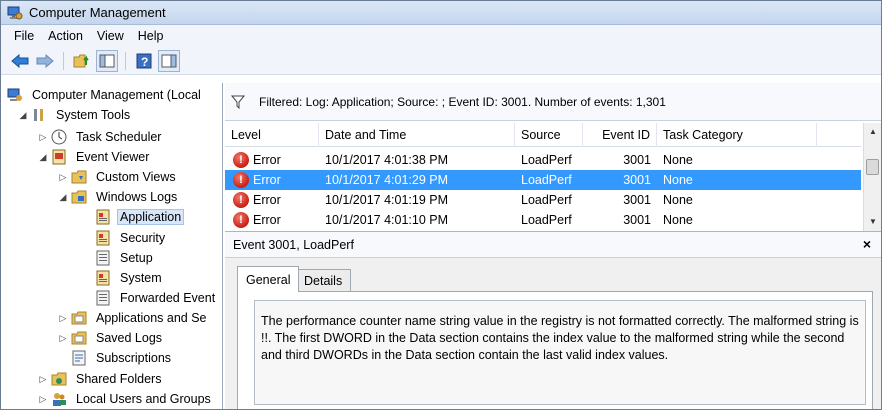 The width and height of the screenshot is (882, 410). I want to click on scroll-thumb, so click(872, 167).